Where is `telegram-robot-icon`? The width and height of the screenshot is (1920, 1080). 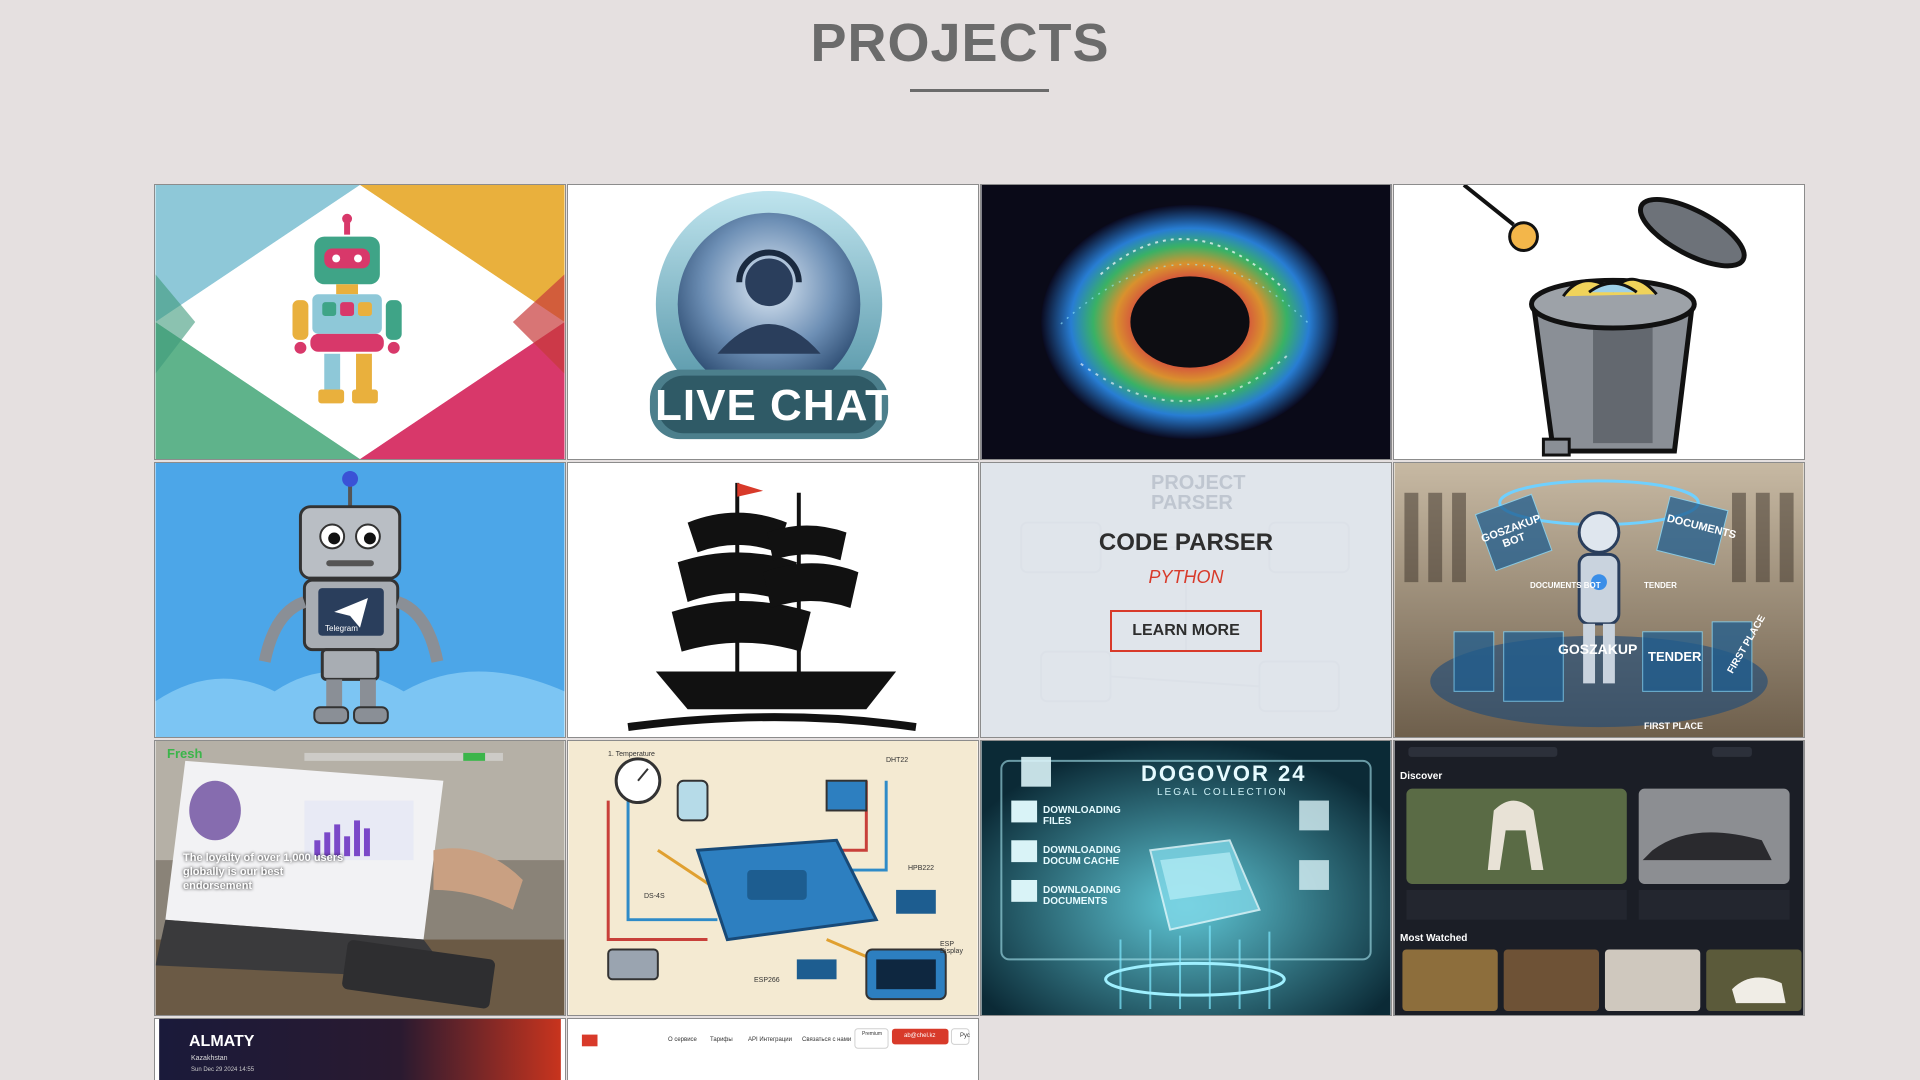 telegram-robot-icon is located at coordinates (360, 600).